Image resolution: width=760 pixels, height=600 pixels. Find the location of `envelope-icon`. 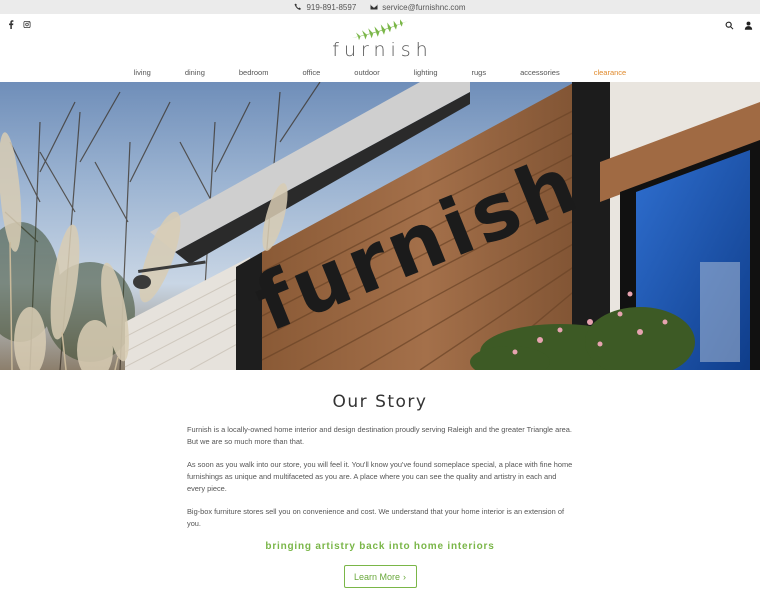

envelope-icon is located at coordinates (374, 7).